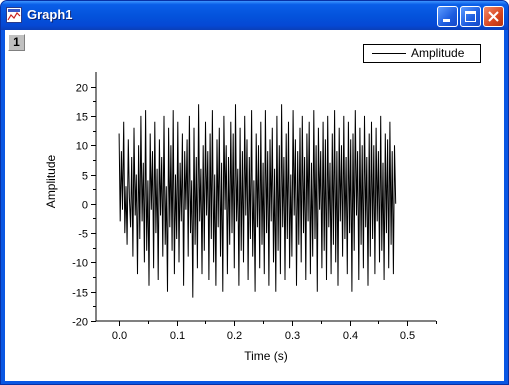 This screenshot has width=509, height=385. What do you see at coordinates (350, 336) in the screenshot?
I see `x-tick-label: 0.4` at bounding box center [350, 336].